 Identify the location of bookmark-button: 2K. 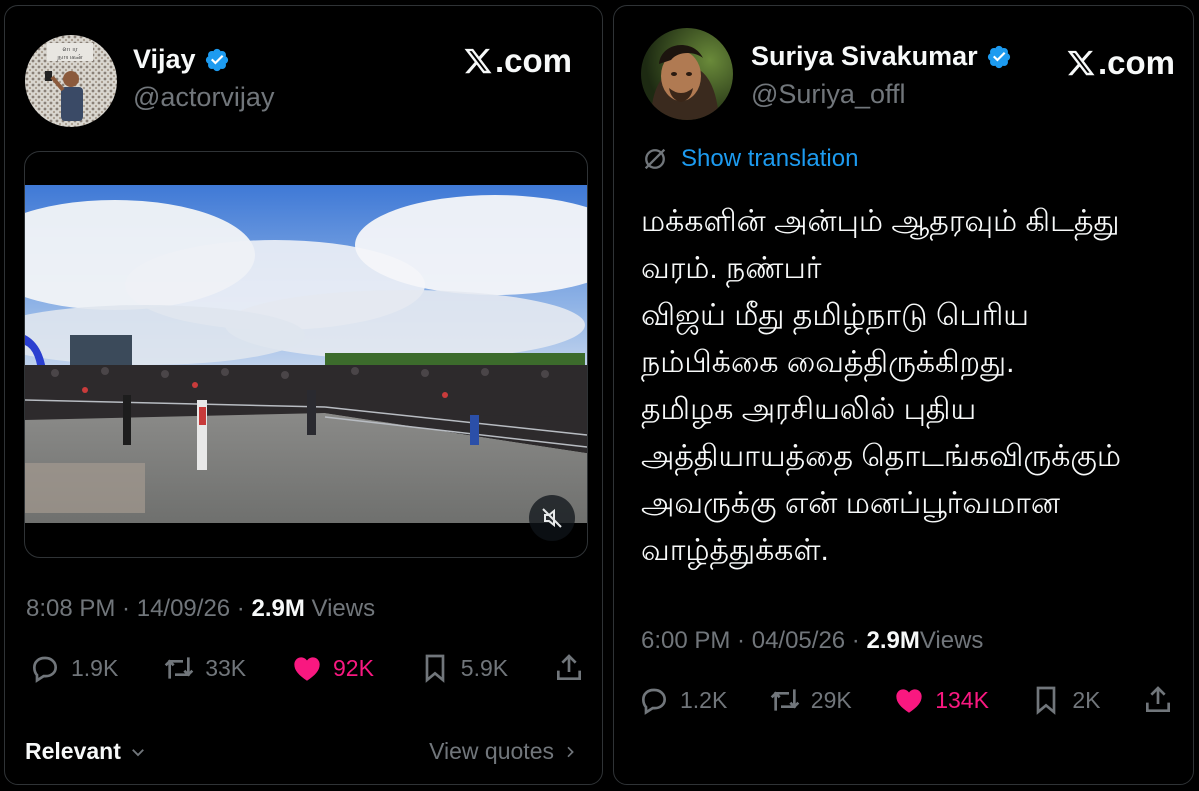
(1065, 700).